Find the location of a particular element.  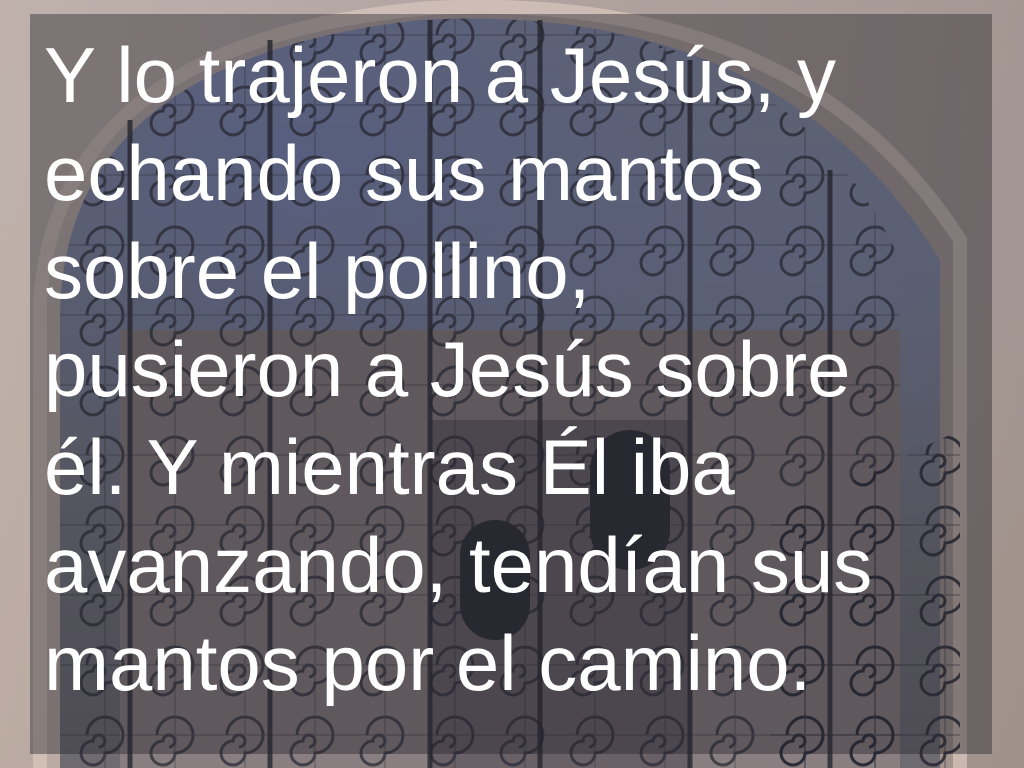

verse-line: avanzando, tendían sus is located at coordinates (458, 565).